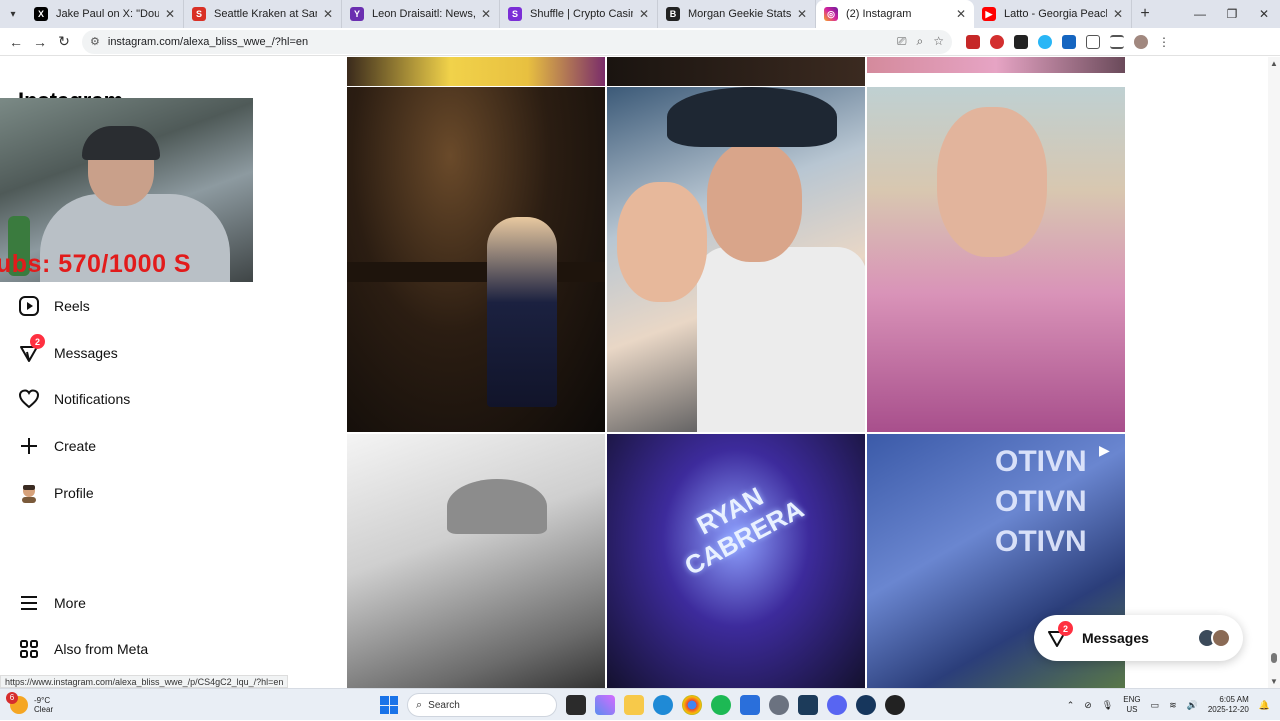 The width and height of the screenshot is (1280, 721). Describe the element at coordinates (105, 14) in the screenshot. I see `tab-jake-paul: X Jake Paul on X: "Double broken ✕` at that location.